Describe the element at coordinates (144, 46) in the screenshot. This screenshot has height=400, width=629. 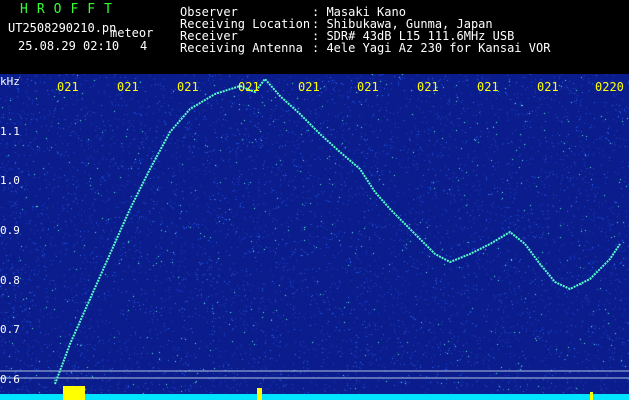
I see `count-label: 4` at that location.